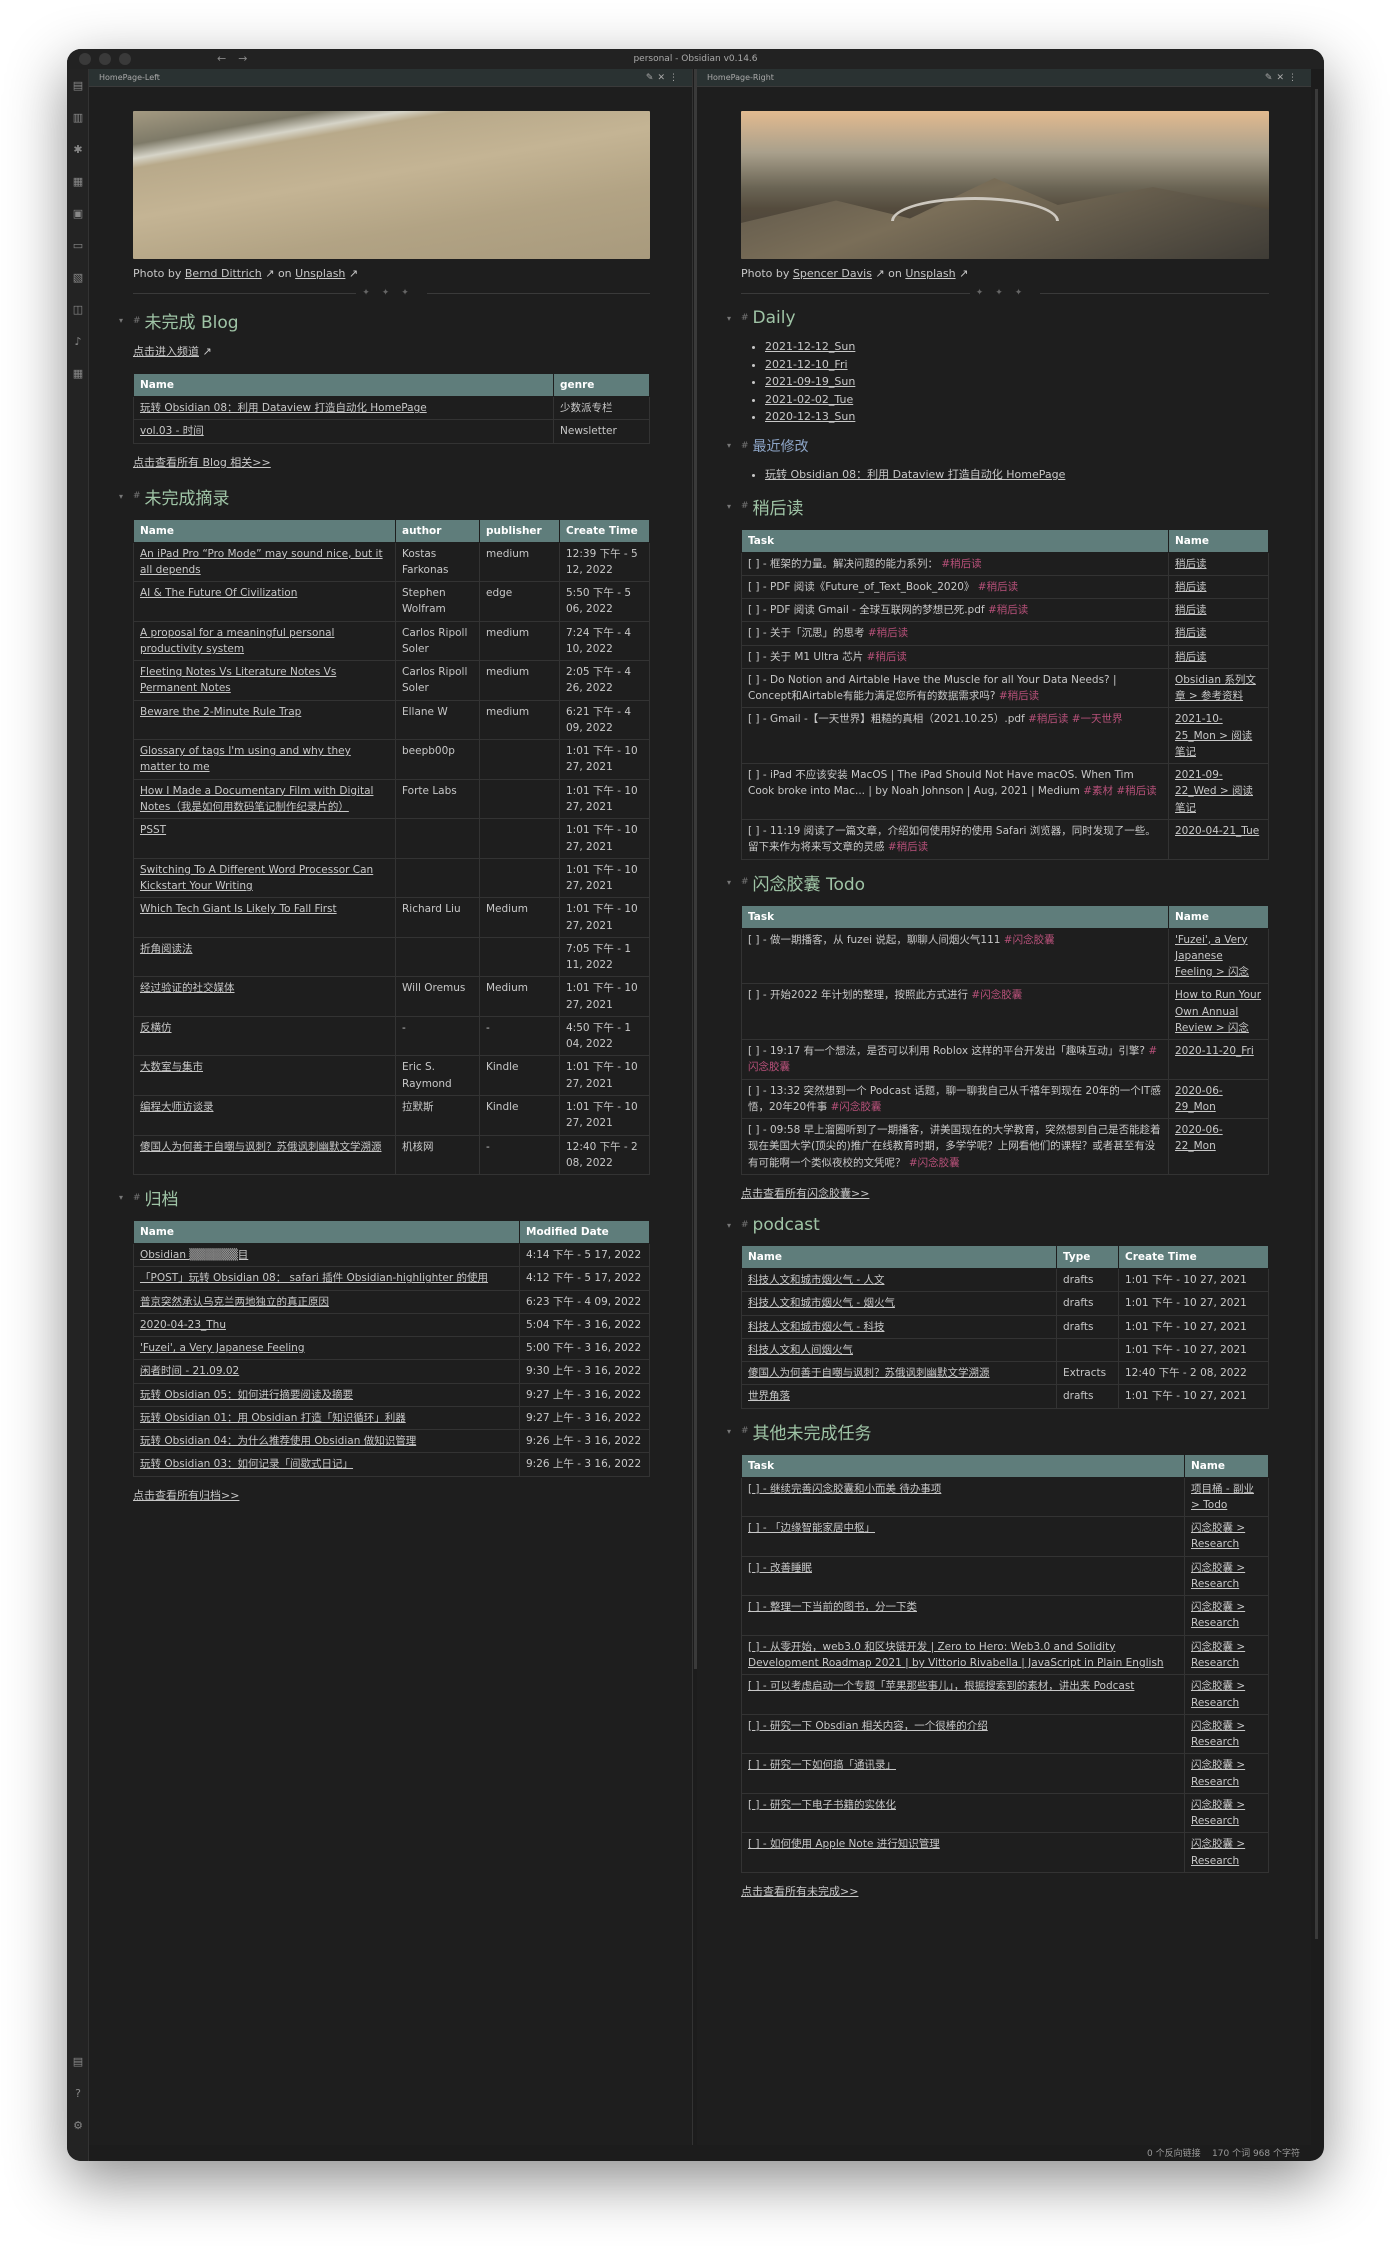 The height and width of the screenshot is (2246, 1392). Describe the element at coordinates (1218, 1059) in the screenshot. I see `name-cell: 2020-11-20_Fri` at that location.